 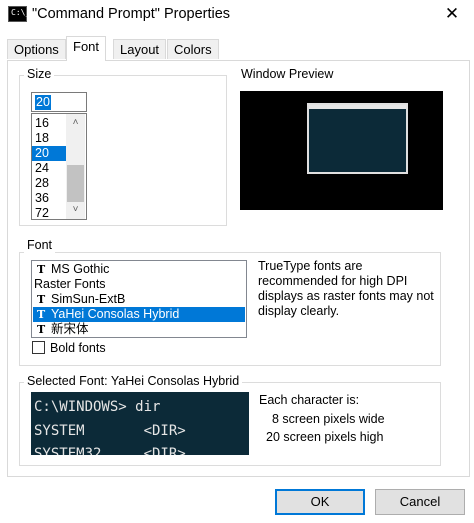 I want to click on cancel-button: Cancel, so click(x=420, y=502).